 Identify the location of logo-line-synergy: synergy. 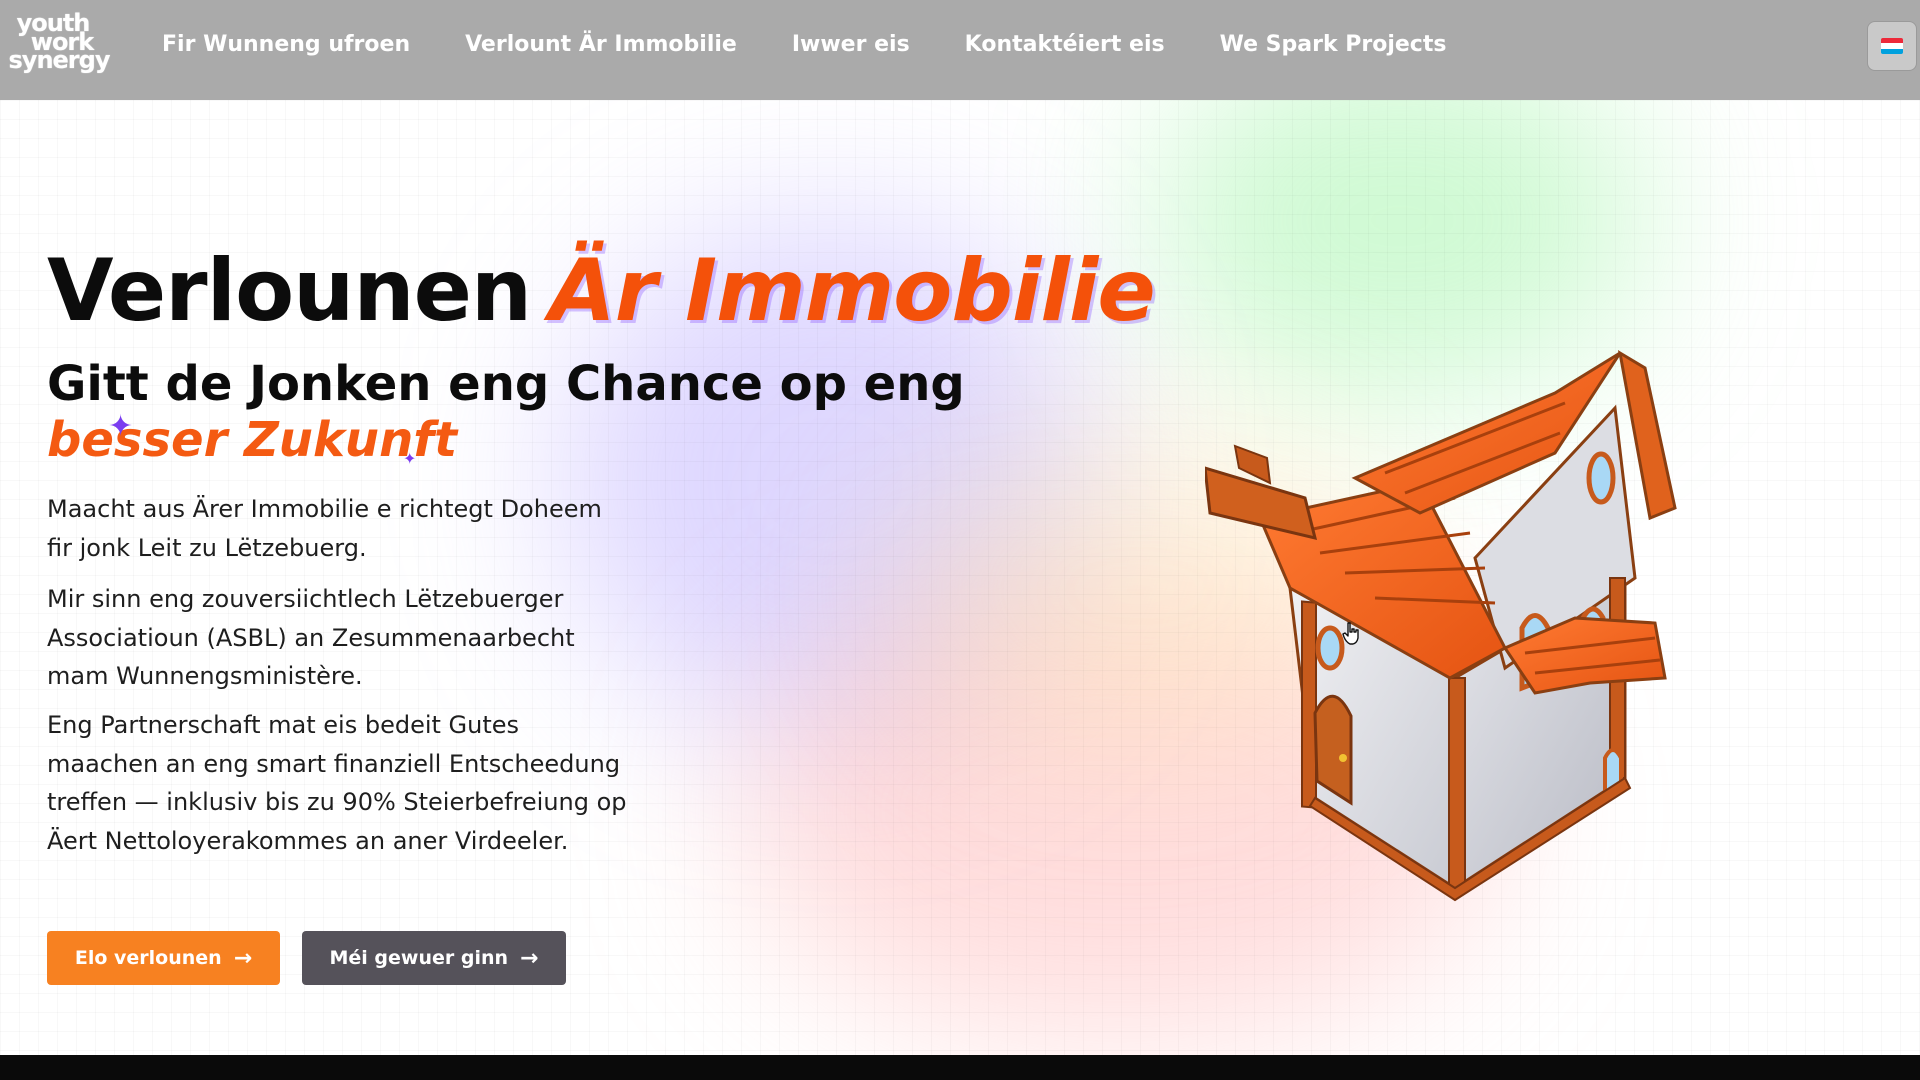
(59, 60).